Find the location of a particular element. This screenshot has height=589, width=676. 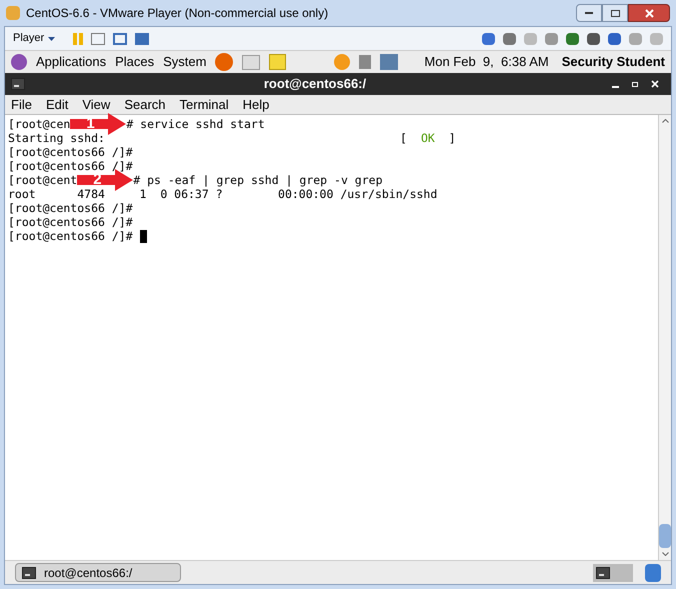

workspace-switcher is located at coordinates (613, 573).